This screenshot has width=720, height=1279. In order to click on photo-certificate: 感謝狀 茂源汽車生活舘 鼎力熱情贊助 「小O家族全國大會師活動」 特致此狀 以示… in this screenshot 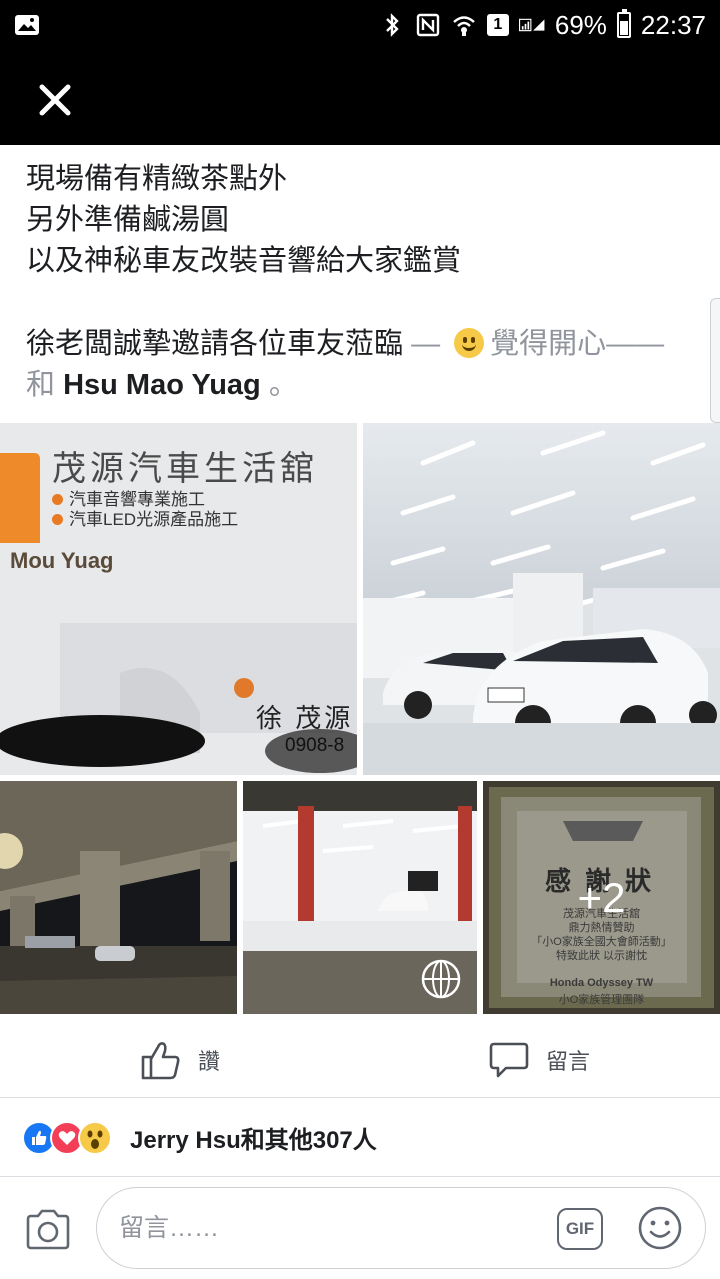, I will do `click(601, 897)`.